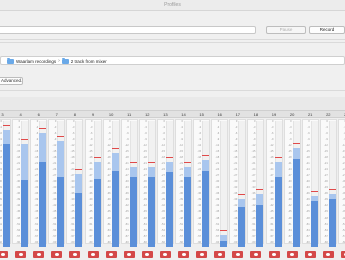 This screenshot has width=345, height=260. I want to click on record-button: Record, so click(327, 30).